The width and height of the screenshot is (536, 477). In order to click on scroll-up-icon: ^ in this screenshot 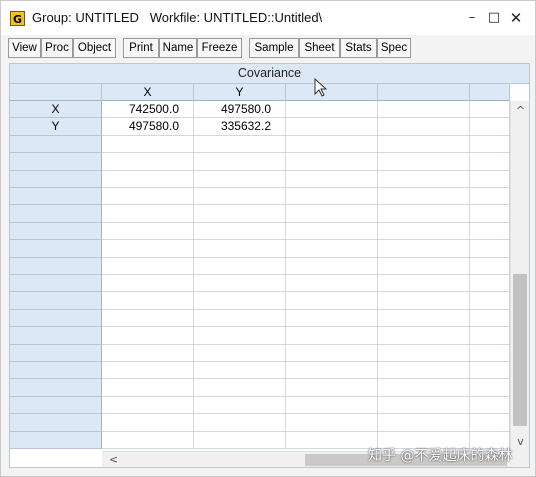, I will do `click(520, 111)`.